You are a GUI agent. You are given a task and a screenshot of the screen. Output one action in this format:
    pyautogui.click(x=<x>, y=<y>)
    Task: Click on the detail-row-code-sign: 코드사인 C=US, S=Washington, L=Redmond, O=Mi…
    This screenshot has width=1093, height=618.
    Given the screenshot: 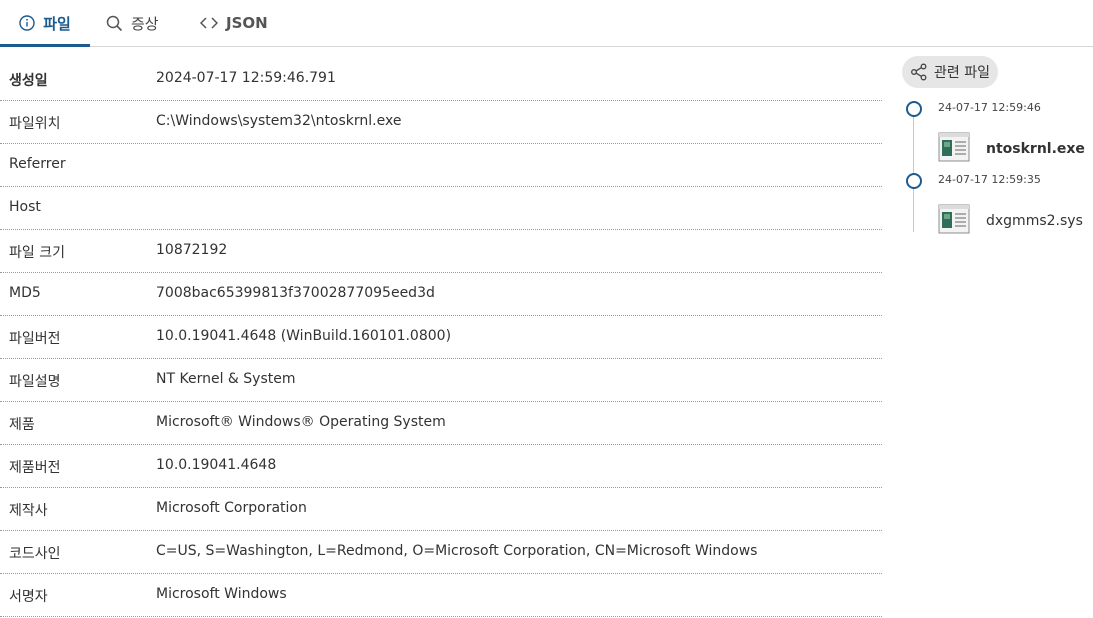 What is the action you would take?
    pyautogui.click(x=441, y=552)
    